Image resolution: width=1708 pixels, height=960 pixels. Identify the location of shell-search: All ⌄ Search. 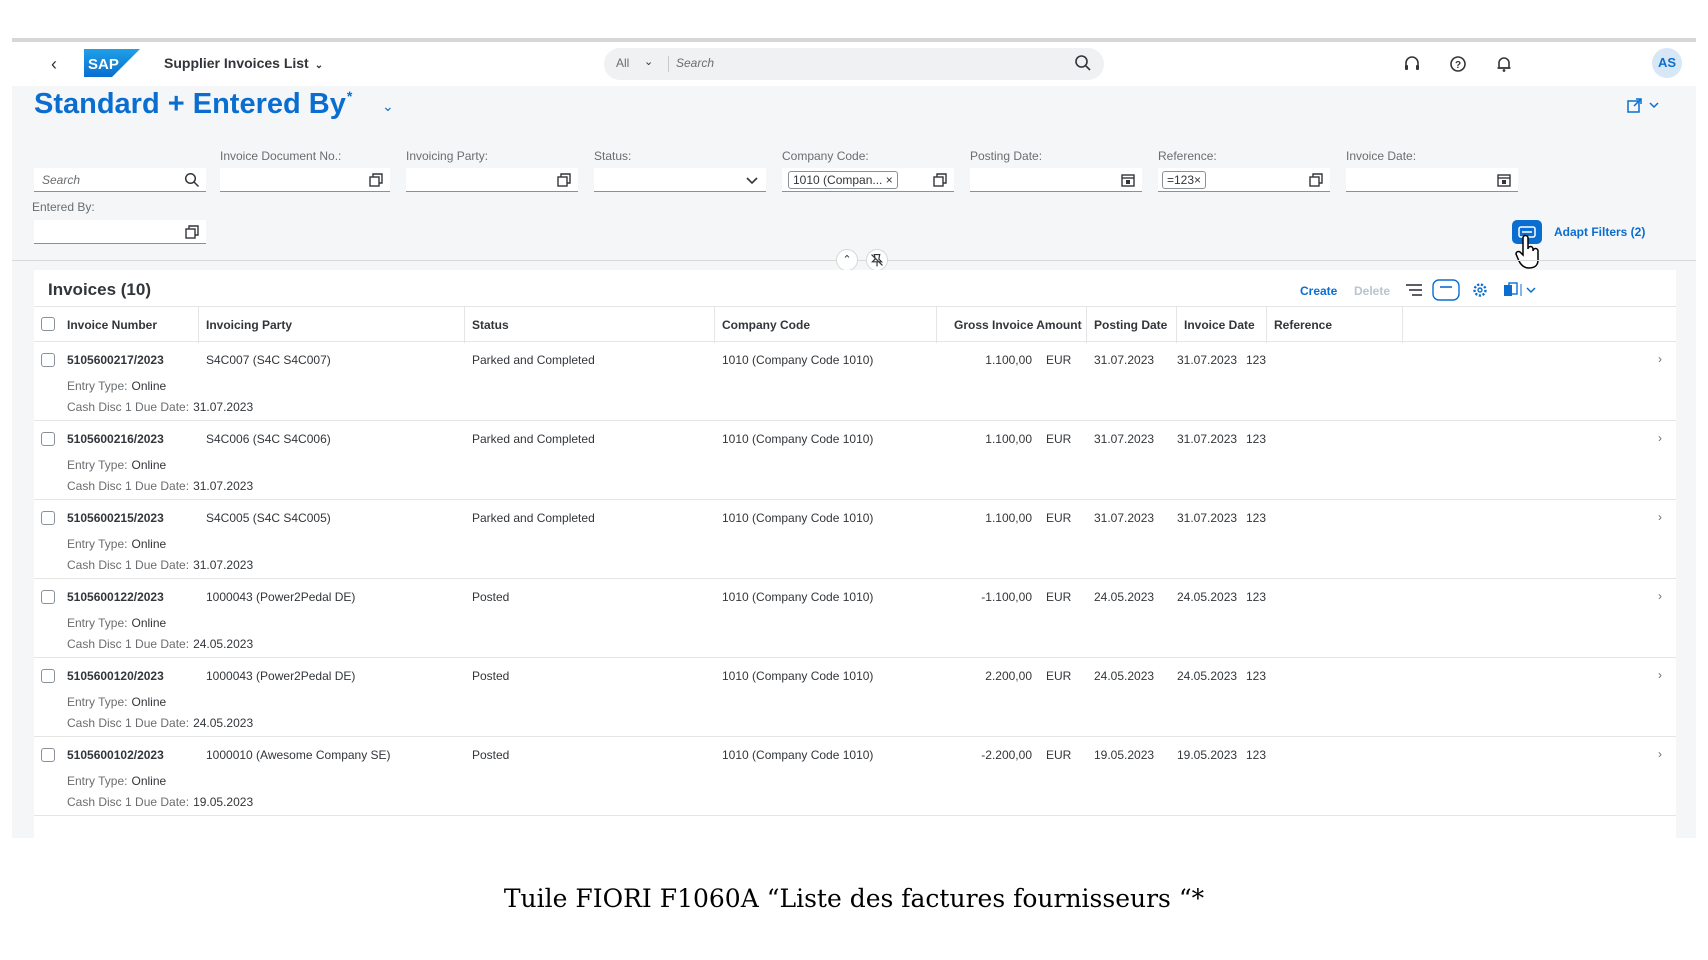
(854, 64).